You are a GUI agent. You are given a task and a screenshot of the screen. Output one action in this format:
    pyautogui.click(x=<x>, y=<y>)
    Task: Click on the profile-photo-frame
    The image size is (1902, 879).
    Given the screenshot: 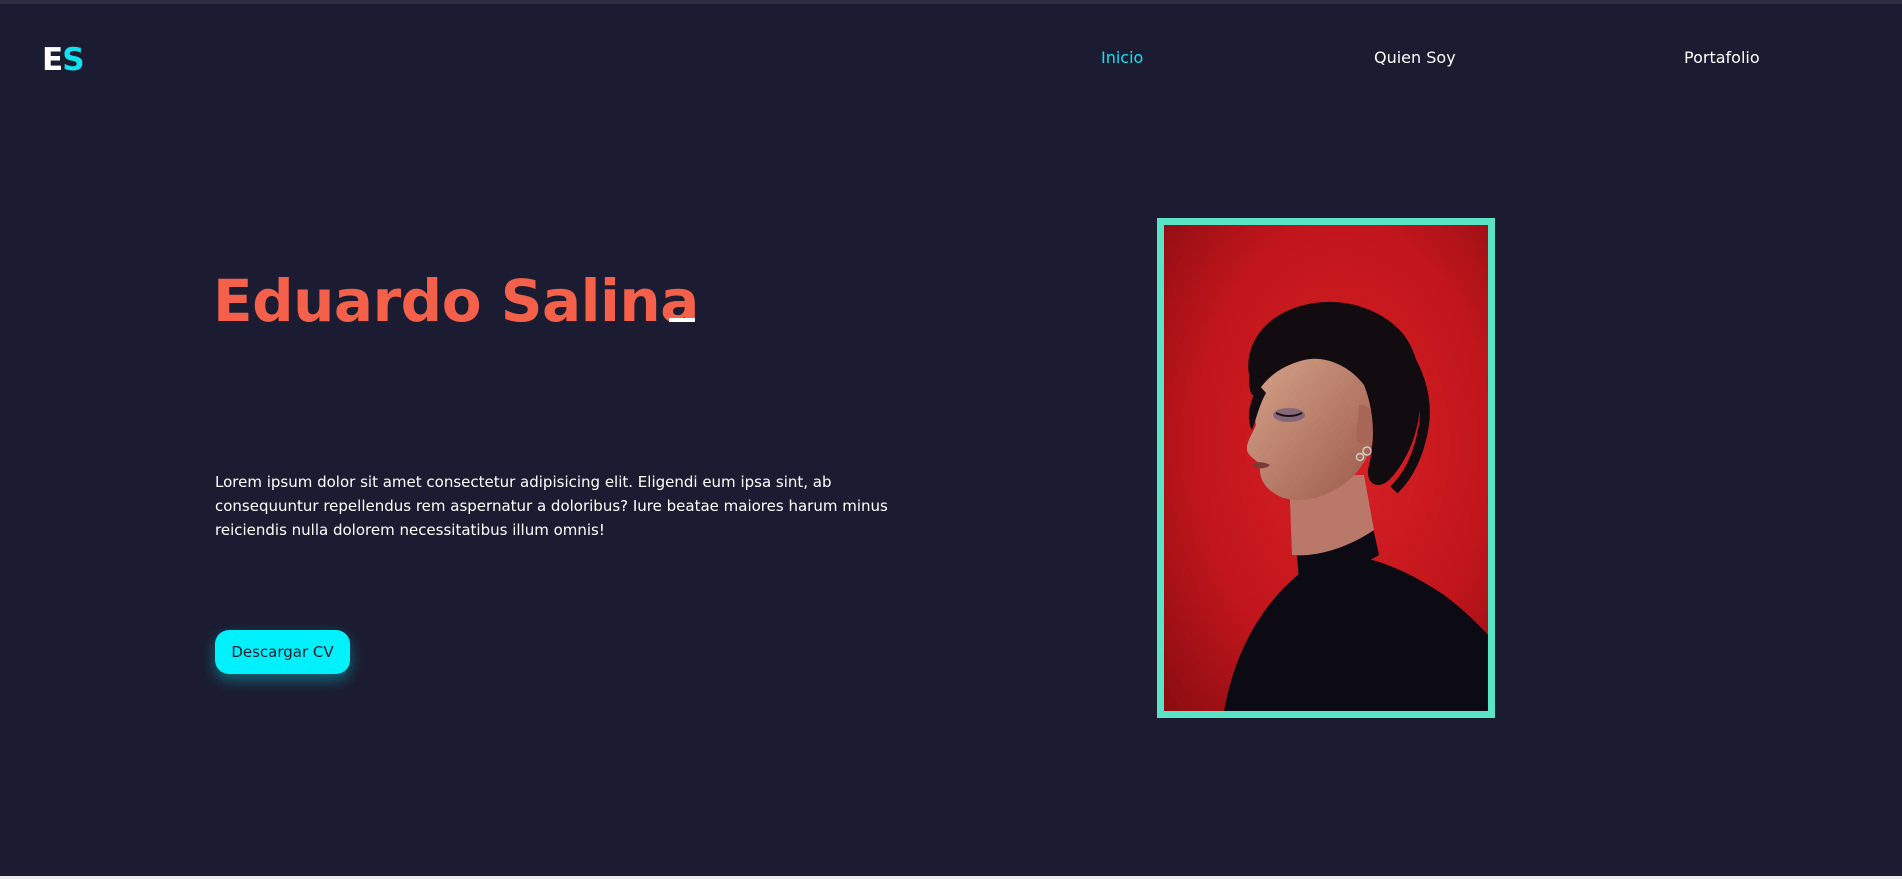 What is the action you would take?
    pyautogui.click(x=1326, y=468)
    